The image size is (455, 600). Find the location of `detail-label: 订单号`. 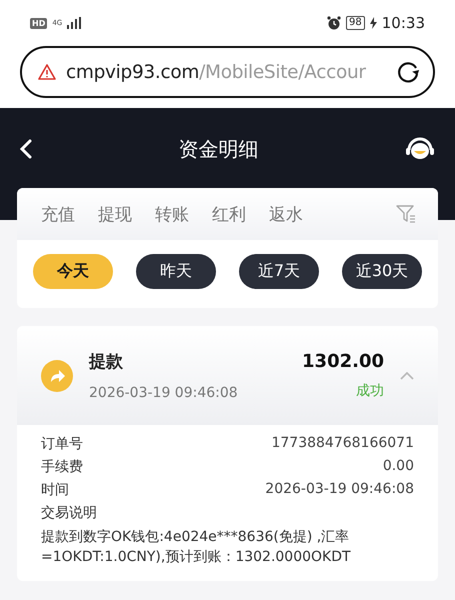

detail-label: 订单号 is located at coordinates (62, 444).